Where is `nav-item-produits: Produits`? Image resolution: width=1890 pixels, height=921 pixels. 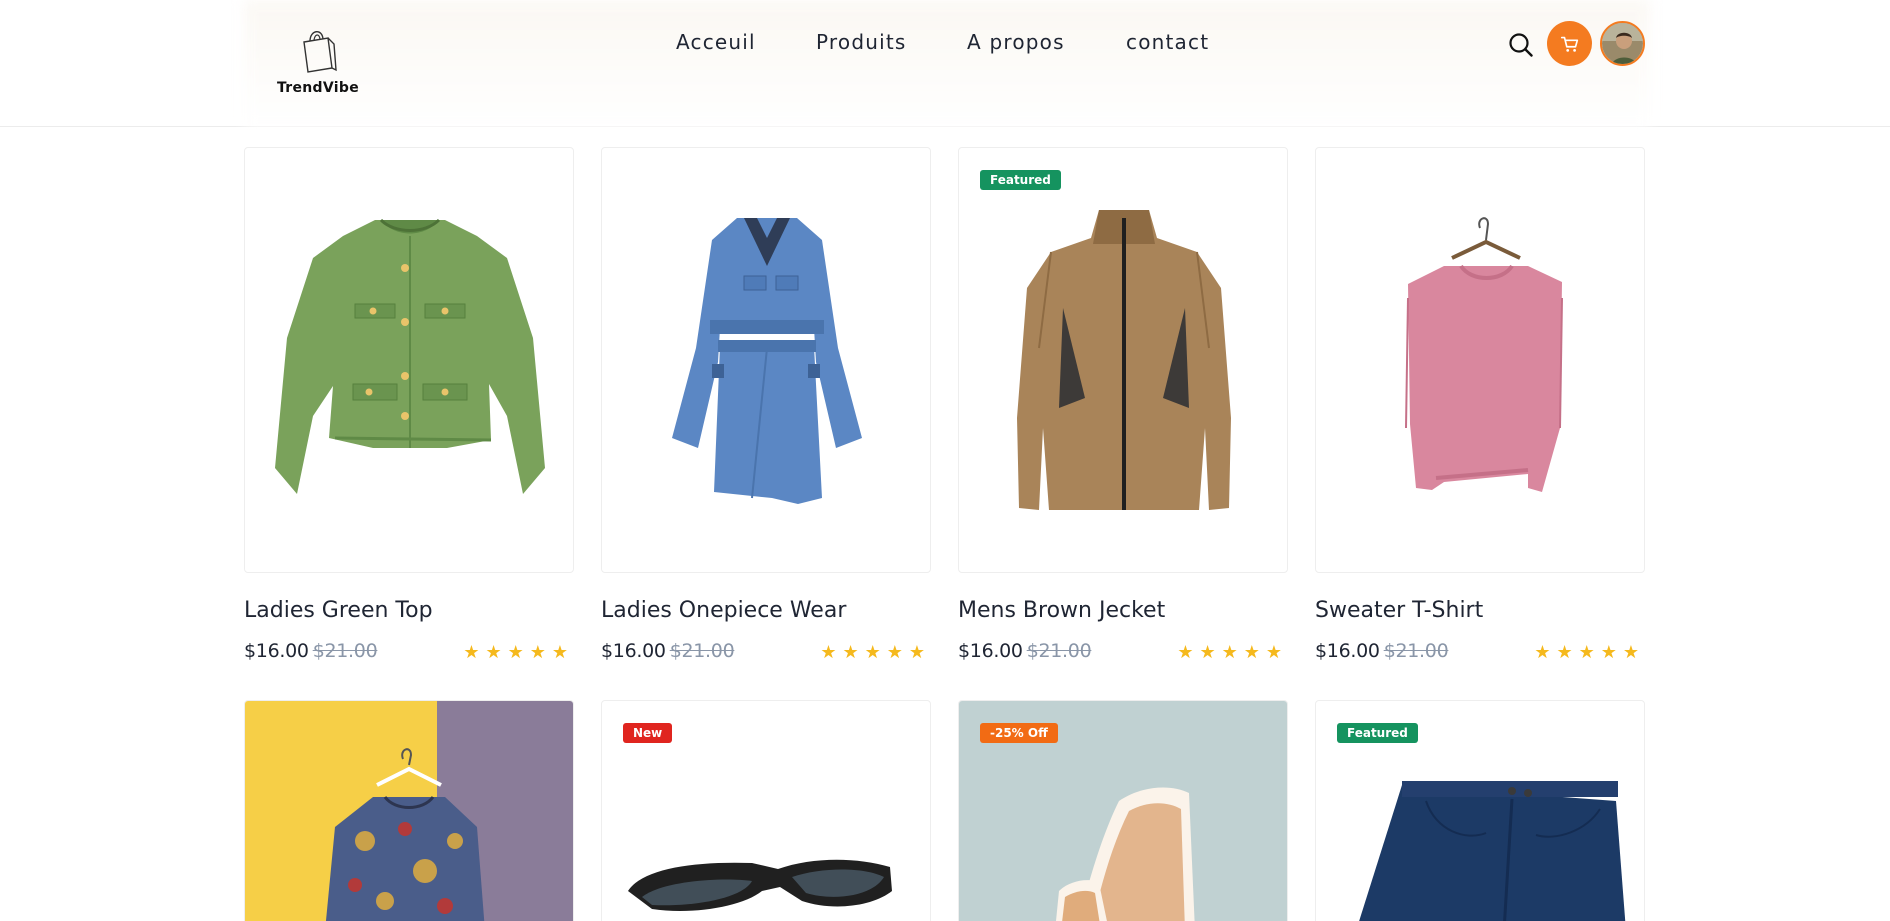
nav-item-produits: Produits is located at coordinates (861, 42).